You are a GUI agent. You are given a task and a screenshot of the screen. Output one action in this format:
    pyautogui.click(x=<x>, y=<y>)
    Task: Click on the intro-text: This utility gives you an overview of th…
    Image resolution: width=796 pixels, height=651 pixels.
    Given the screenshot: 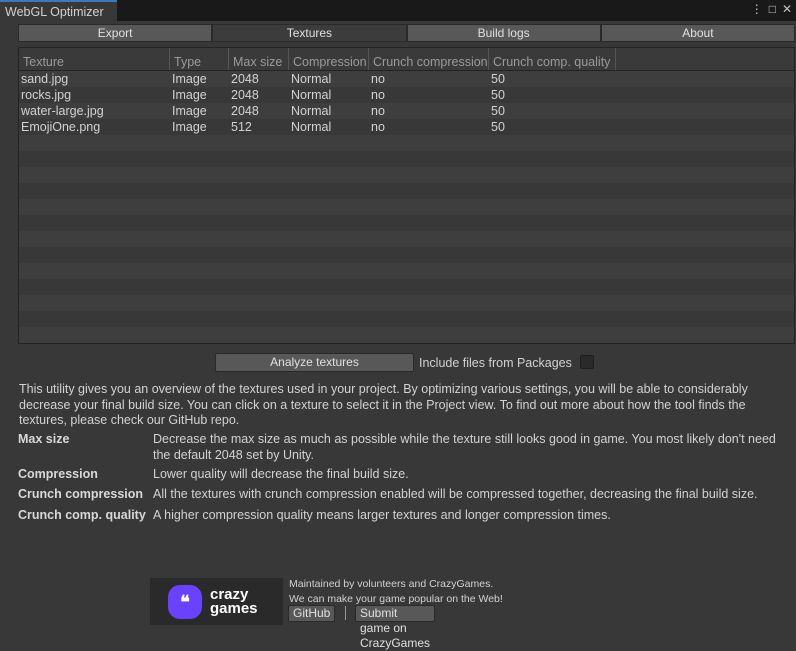 What is the action you would take?
    pyautogui.click(x=383, y=404)
    